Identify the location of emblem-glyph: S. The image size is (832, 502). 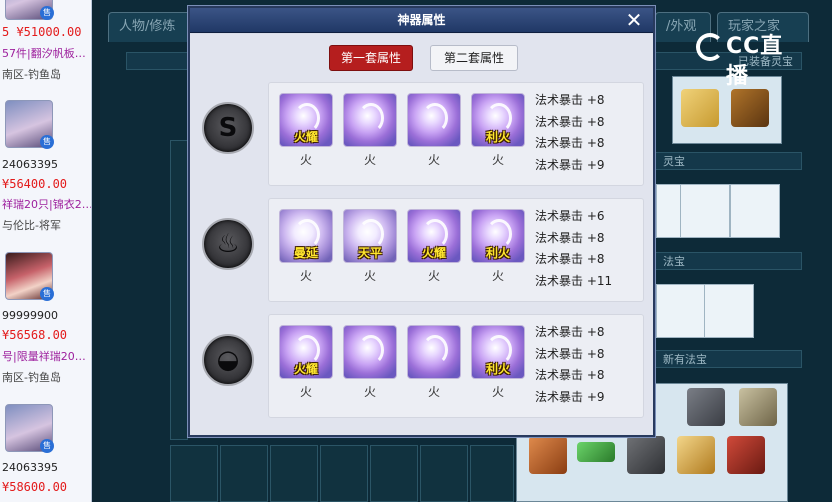
(228, 128).